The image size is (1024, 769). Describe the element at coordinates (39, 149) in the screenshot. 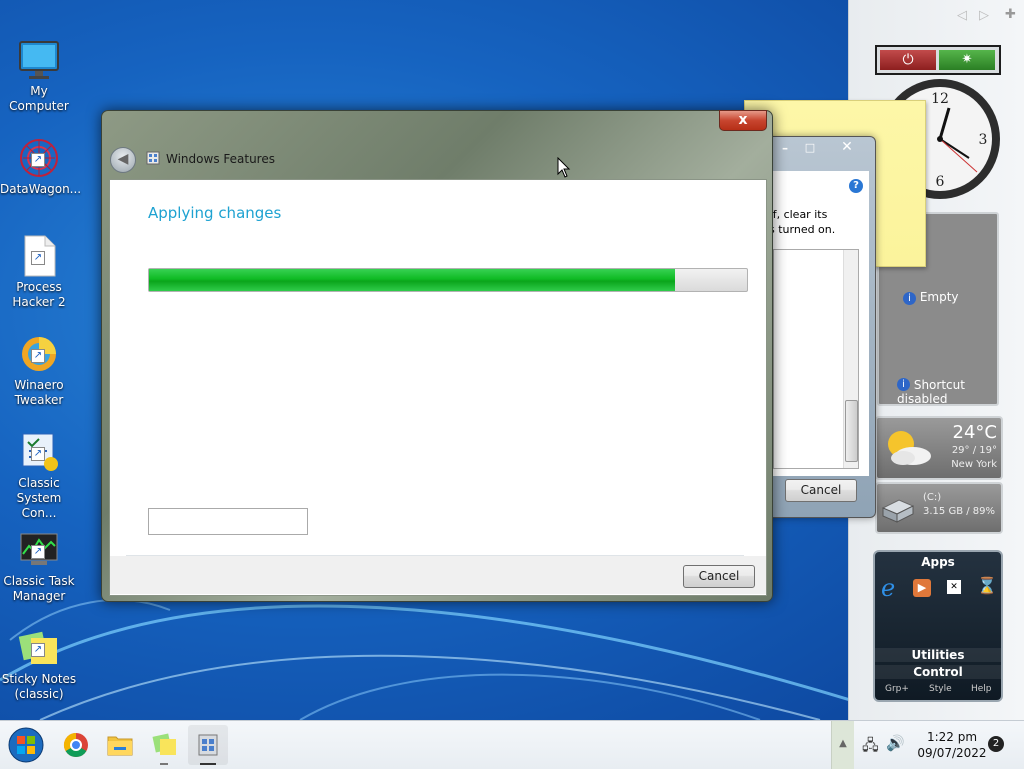

I see `datawagon-icon: ↗` at that location.